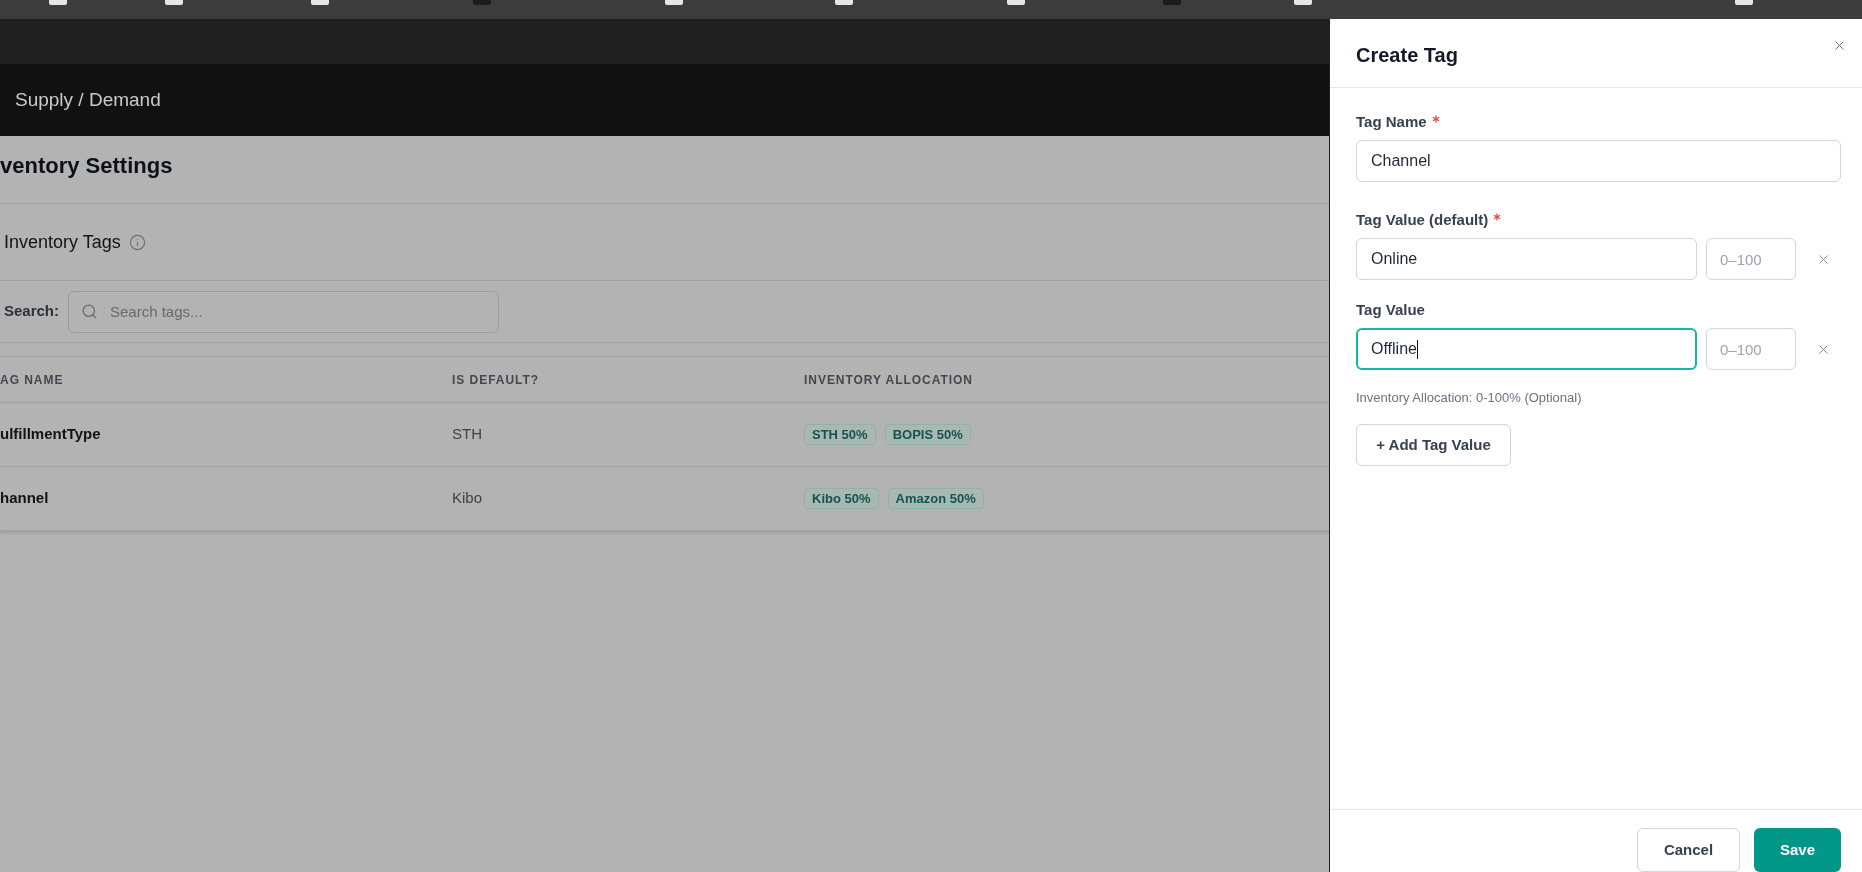  I want to click on helper-text: Inventory Allocation: 0-100% (Optional), so click(1469, 398).